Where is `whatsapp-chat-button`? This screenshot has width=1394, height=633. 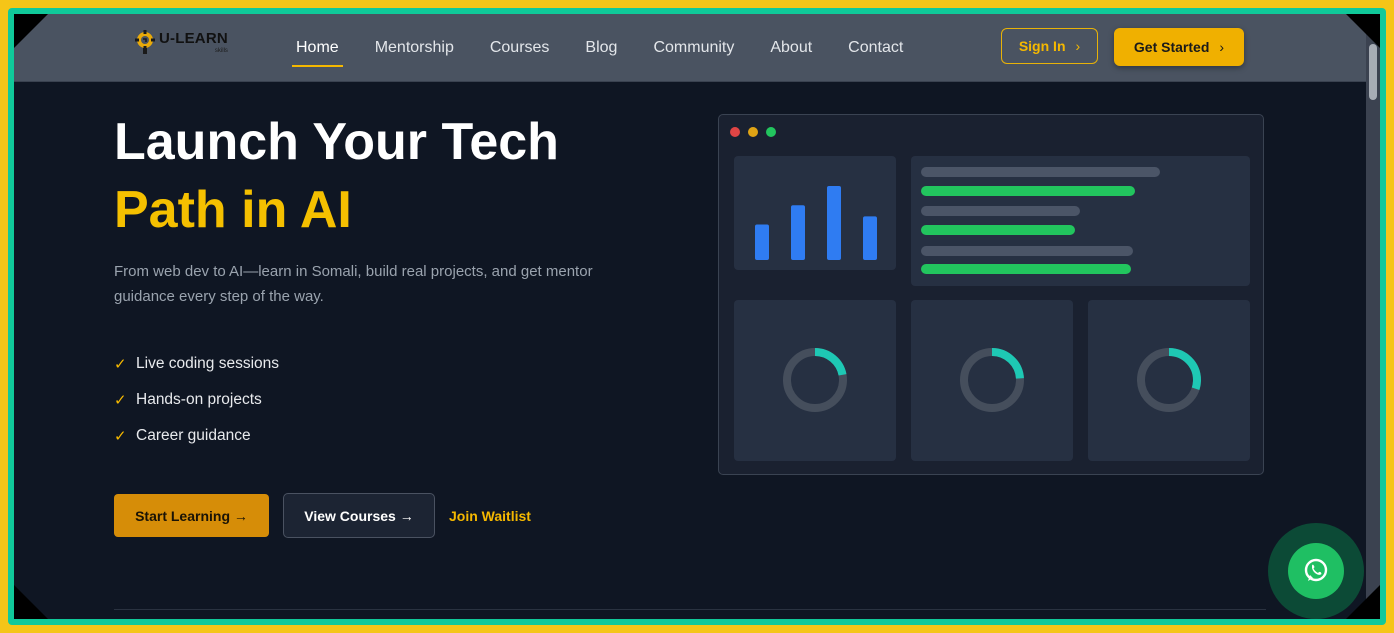
whatsapp-chat-button is located at coordinates (1316, 571).